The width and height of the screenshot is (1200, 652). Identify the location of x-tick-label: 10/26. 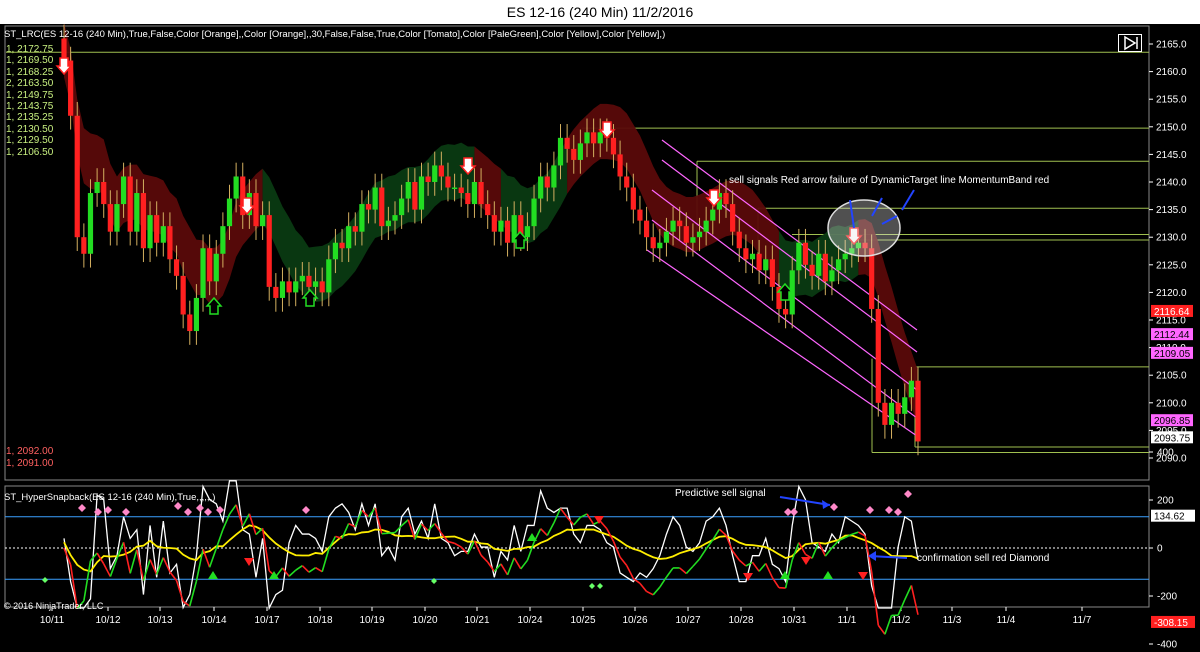
(634, 620).